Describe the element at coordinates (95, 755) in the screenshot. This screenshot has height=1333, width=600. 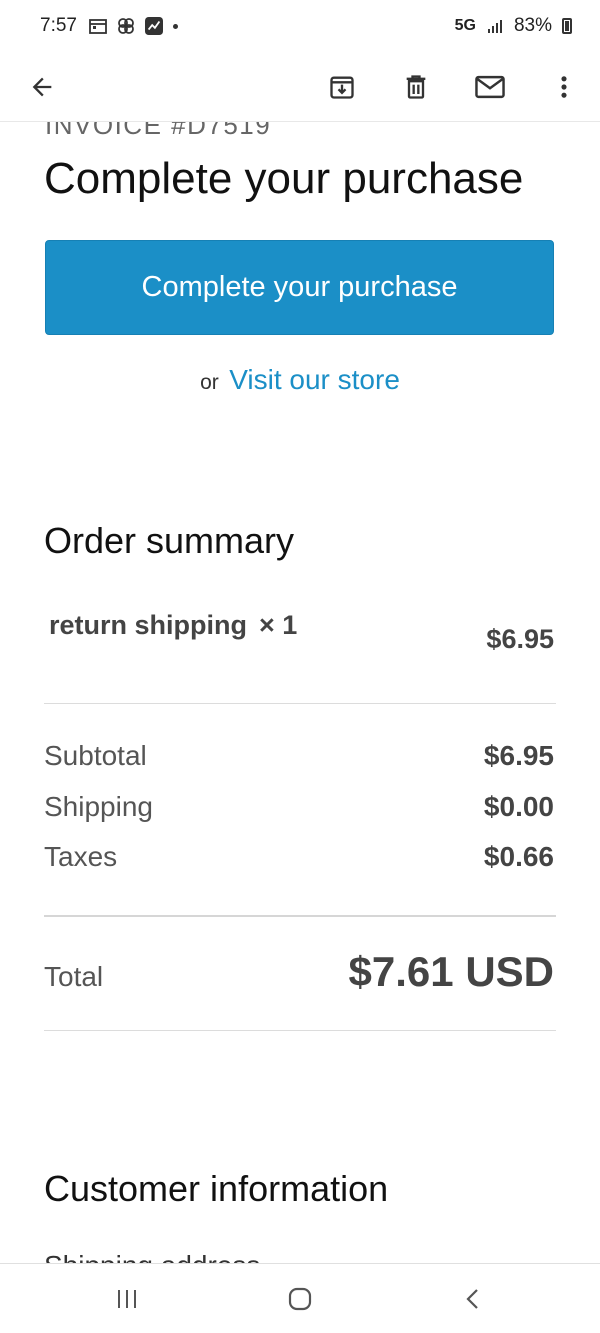
I see `subtotal-label: Subtotal` at that location.